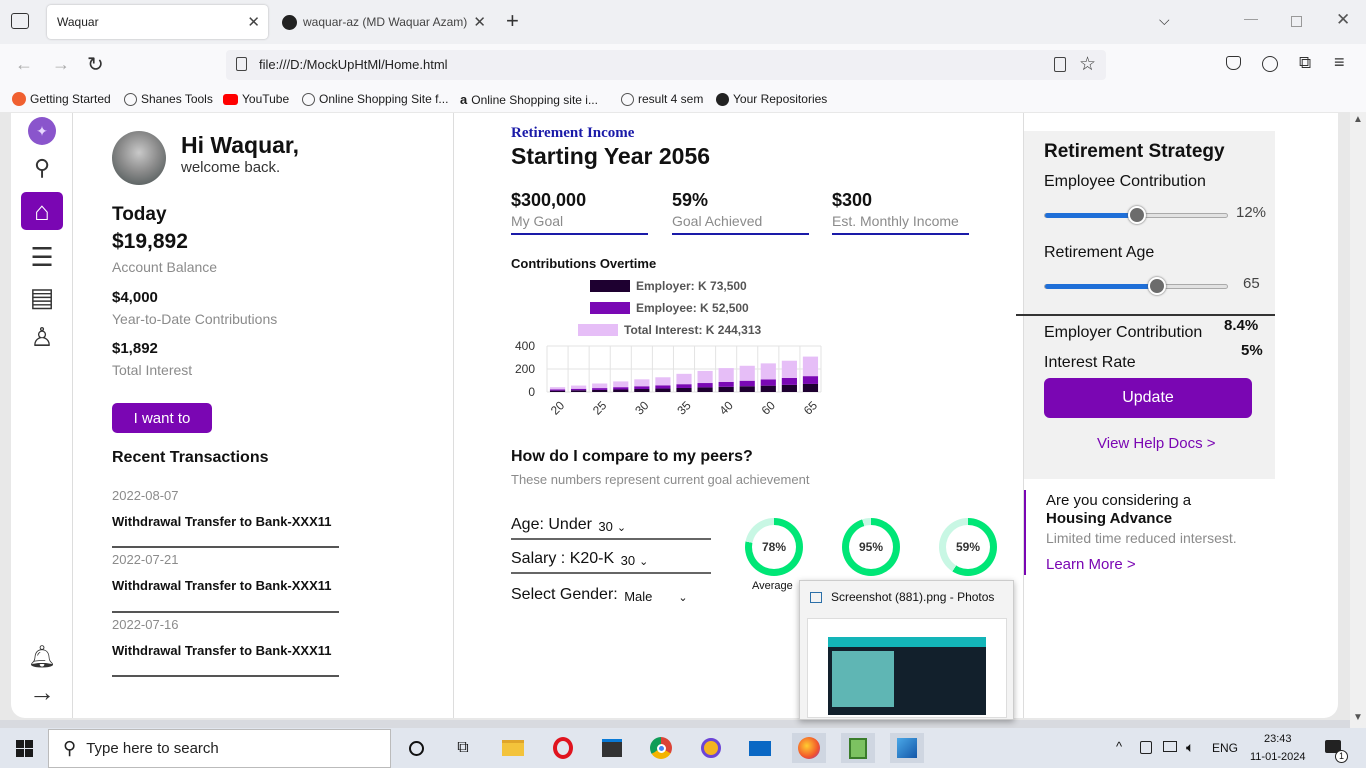 The image size is (1366, 768). I want to click on i-want-to-button: I want to, so click(162, 418).